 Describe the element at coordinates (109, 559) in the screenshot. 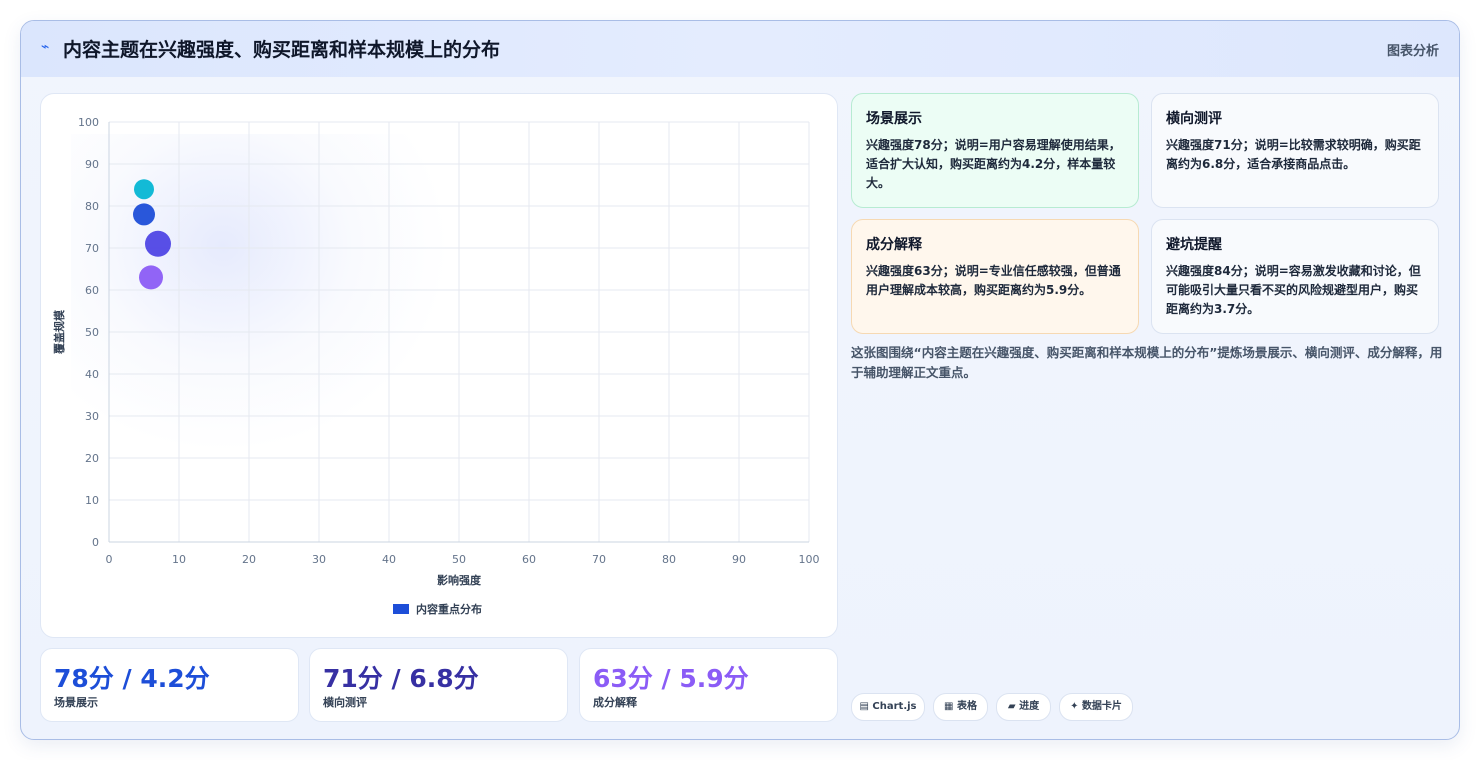

I see `x-tick-label: 0` at that location.